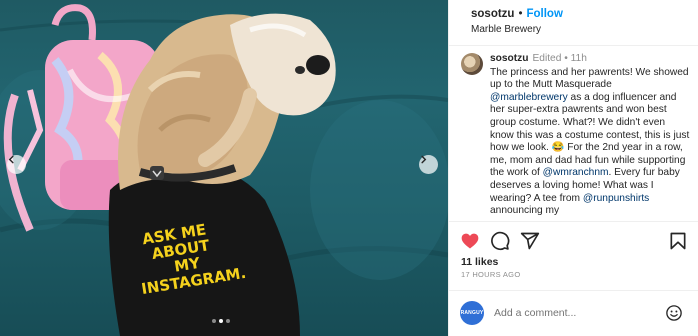 The width and height of the screenshot is (698, 336). Describe the element at coordinates (472, 313) in the screenshot. I see `current-user-avatar: RANGUY` at that location.